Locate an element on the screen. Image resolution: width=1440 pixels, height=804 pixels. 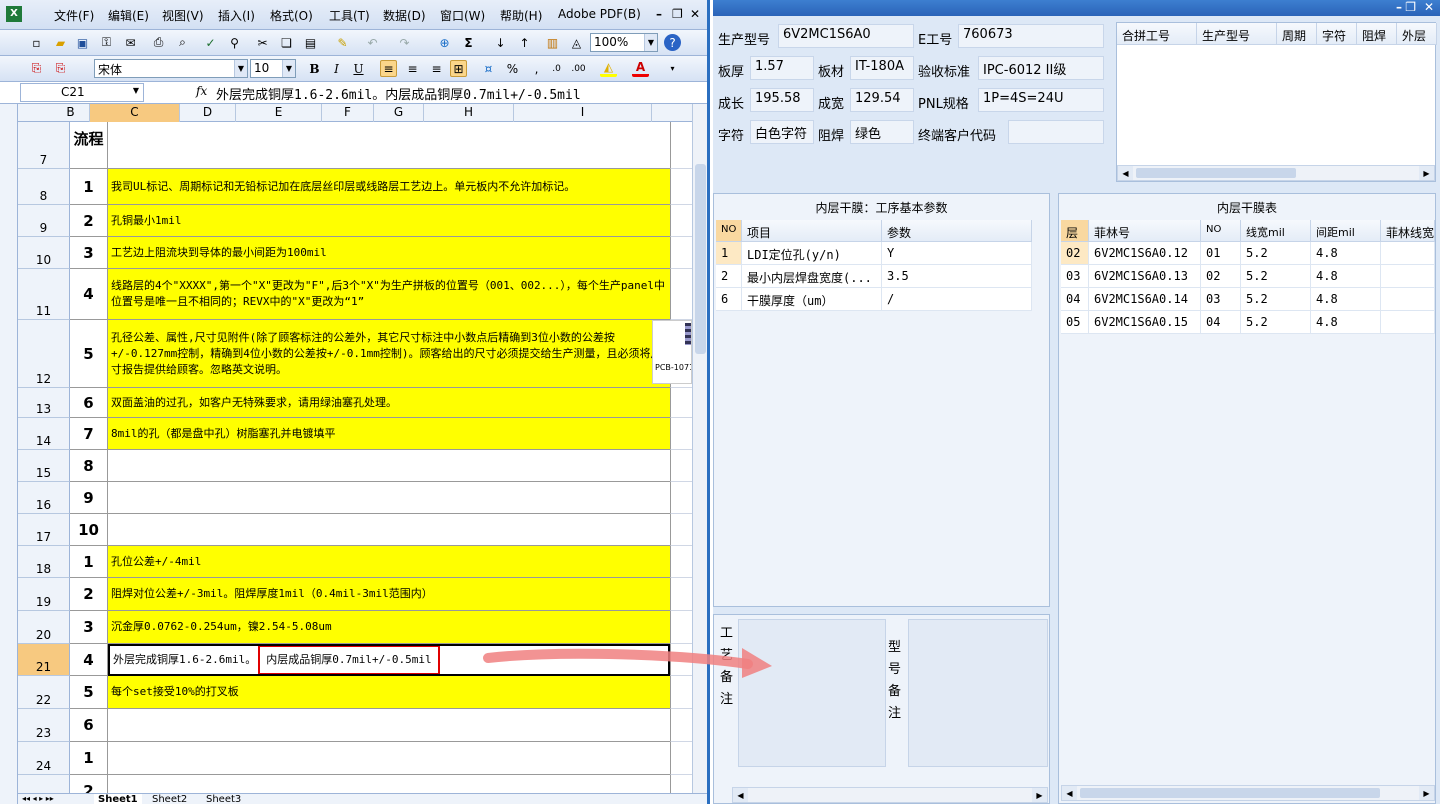
new-doc-icon: ▫ is located at coordinates (36, 42).